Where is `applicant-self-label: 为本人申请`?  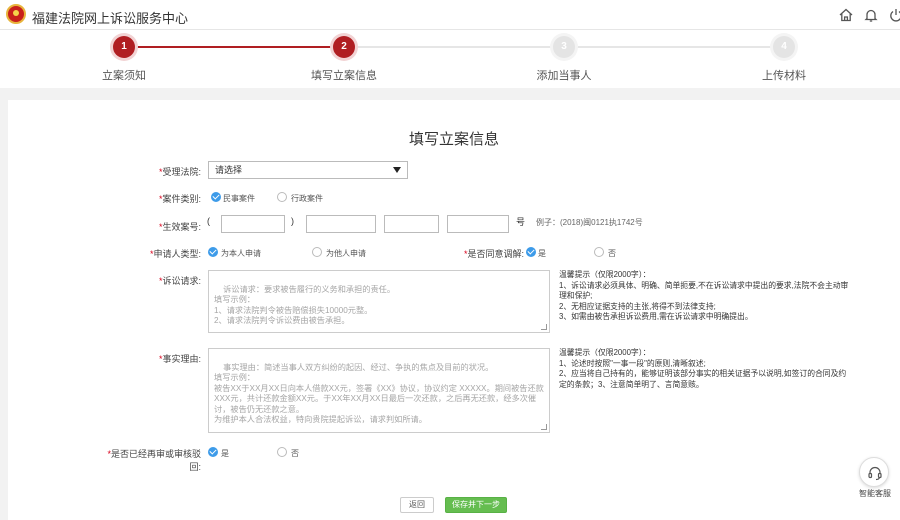 applicant-self-label: 为本人申请 is located at coordinates (241, 253).